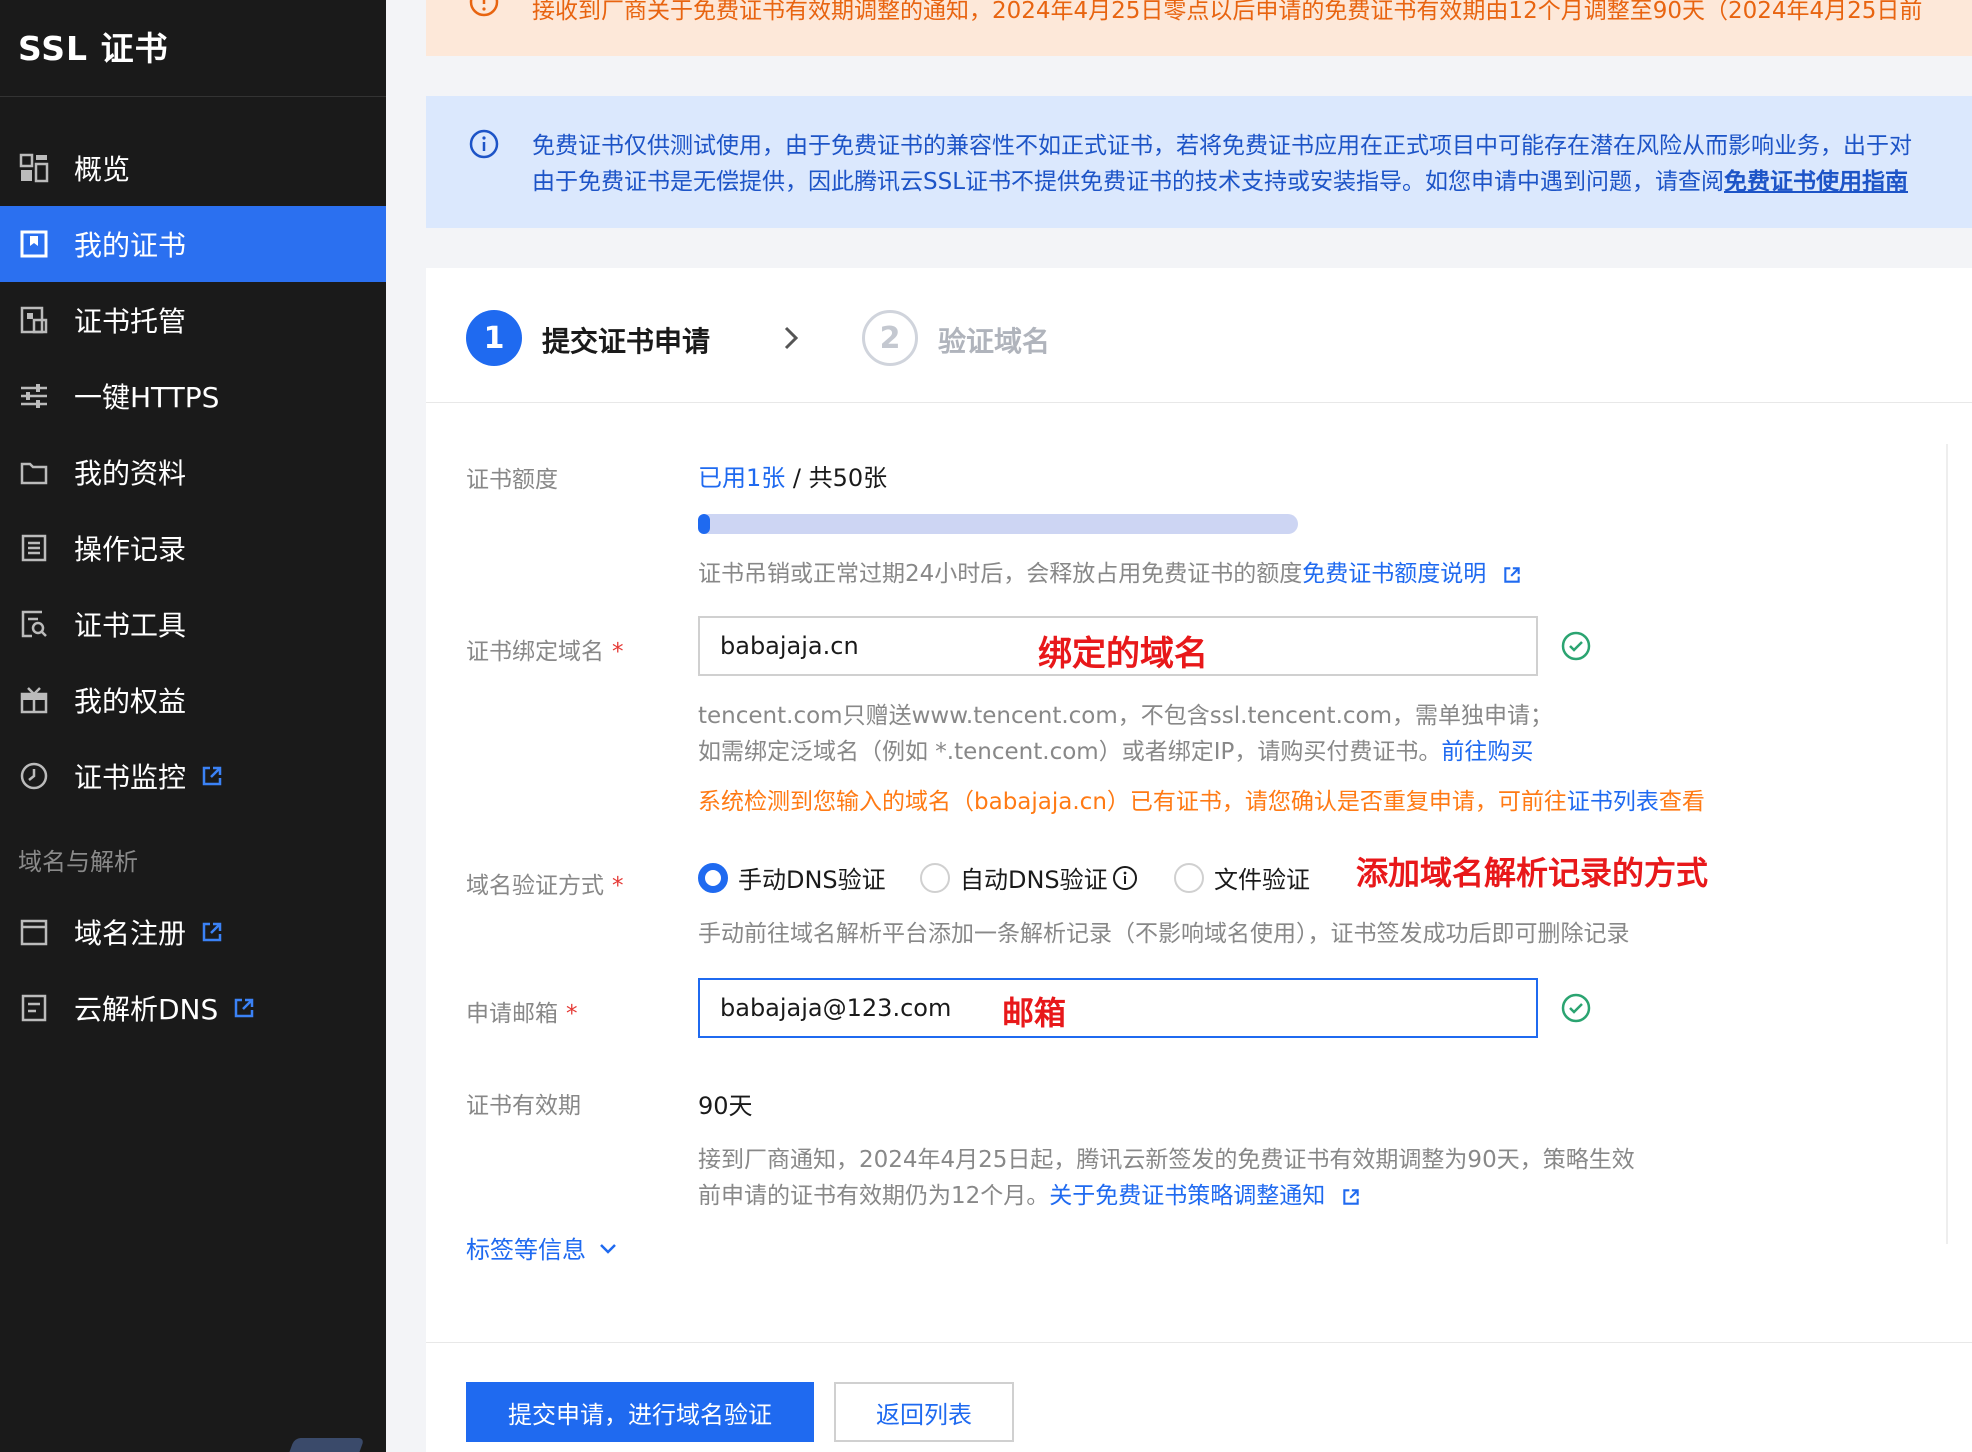 Image resolution: width=1972 pixels, height=1452 pixels. What do you see at coordinates (836, 1008) in the screenshot?
I see `email-input-value: babajaja@123.com` at bounding box center [836, 1008].